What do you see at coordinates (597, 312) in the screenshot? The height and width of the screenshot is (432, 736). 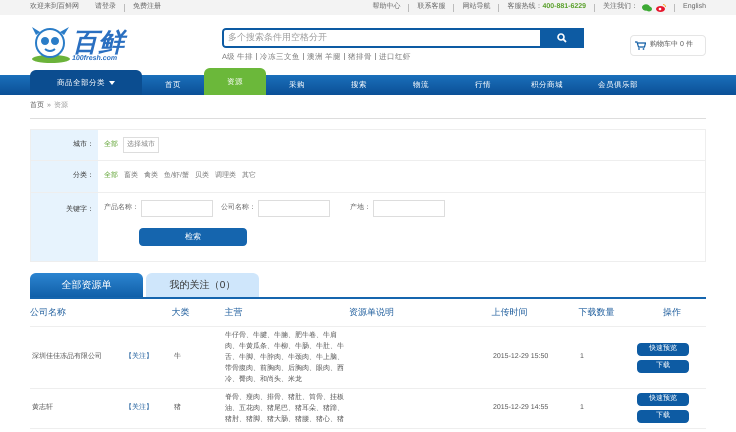 I see `column-header: 下载数量` at bounding box center [597, 312].